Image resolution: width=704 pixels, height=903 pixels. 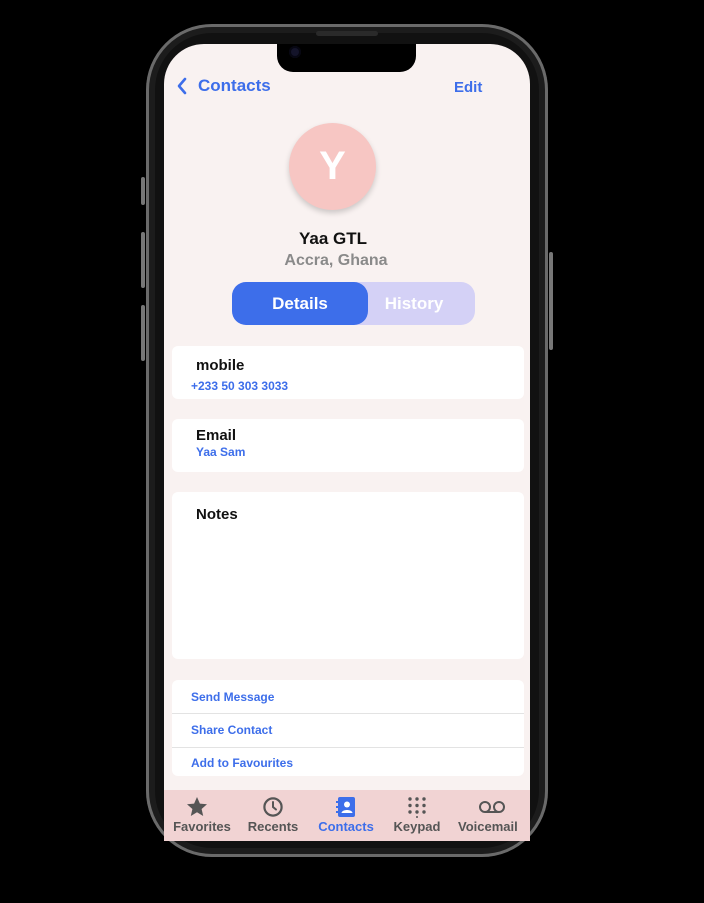 I want to click on notes-label: Notes, so click(x=217, y=514).